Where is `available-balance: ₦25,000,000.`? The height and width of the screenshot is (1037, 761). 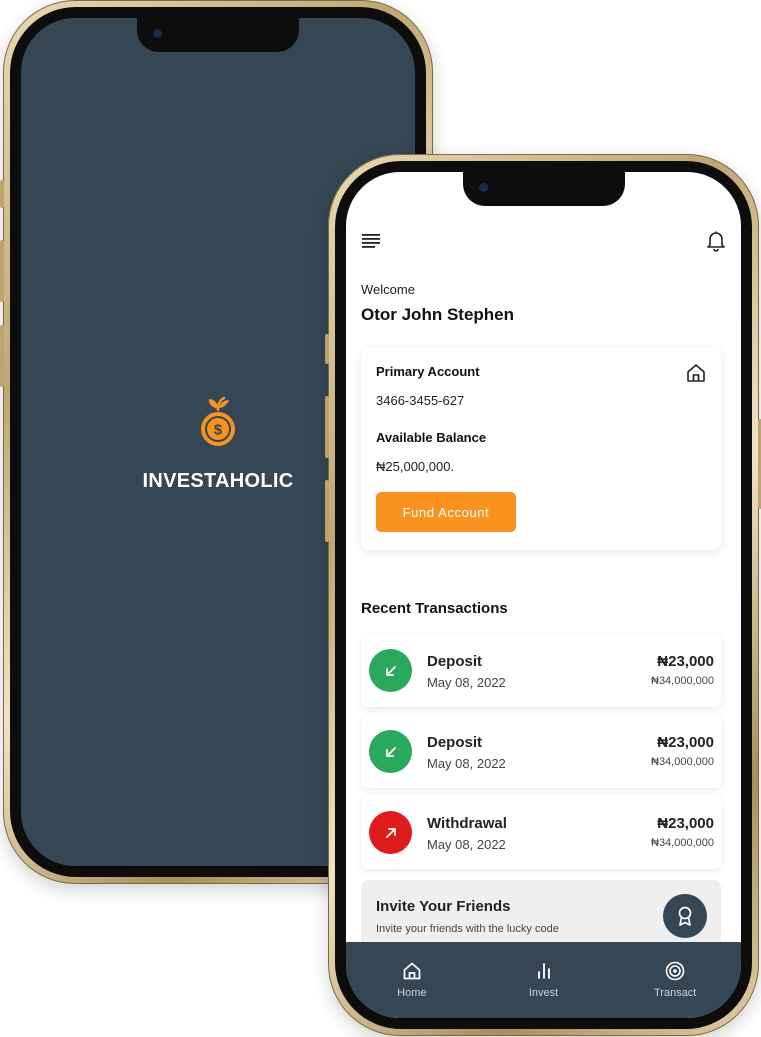 available-balance: ₦25,000,000. is located at coordinates (415, 466).